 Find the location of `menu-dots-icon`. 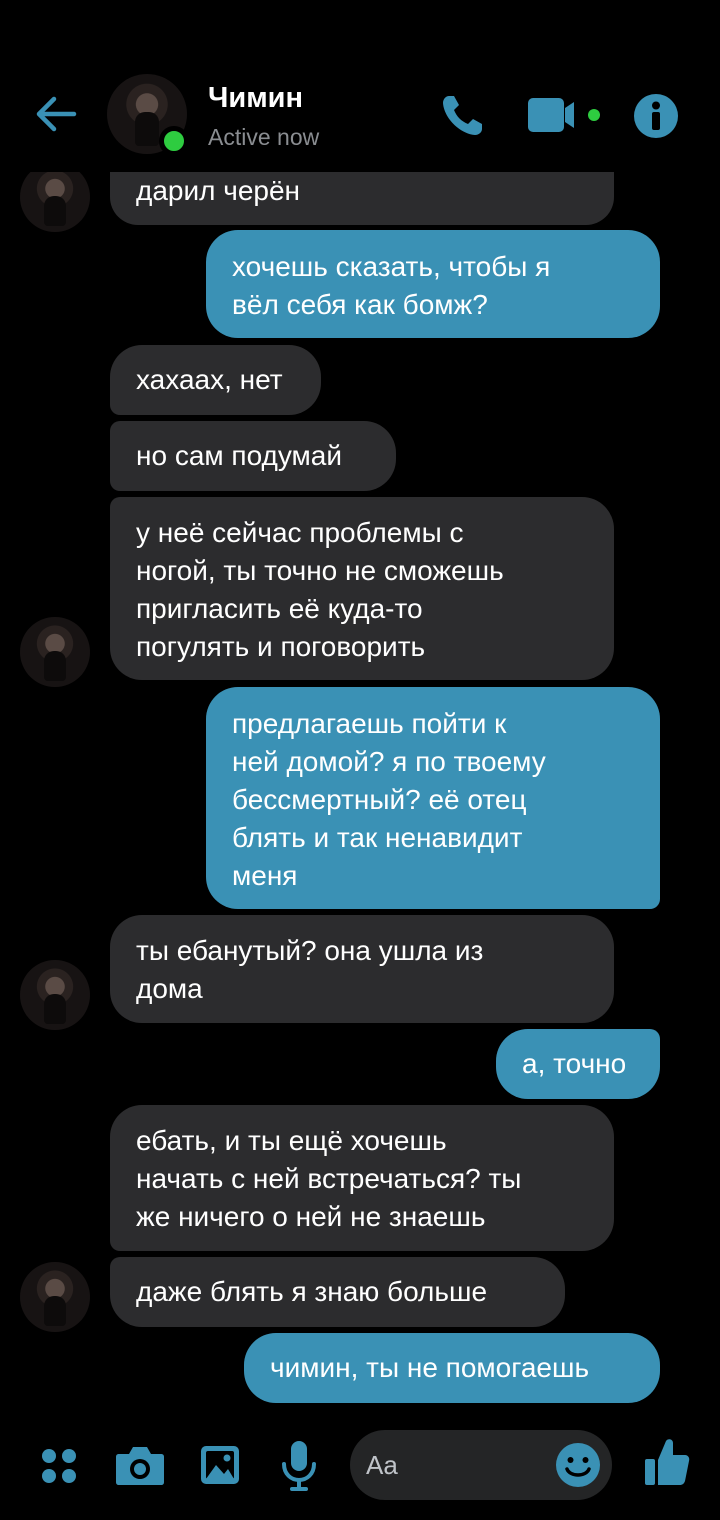

menu-dots-icon is located at coordinates (59, 1466).